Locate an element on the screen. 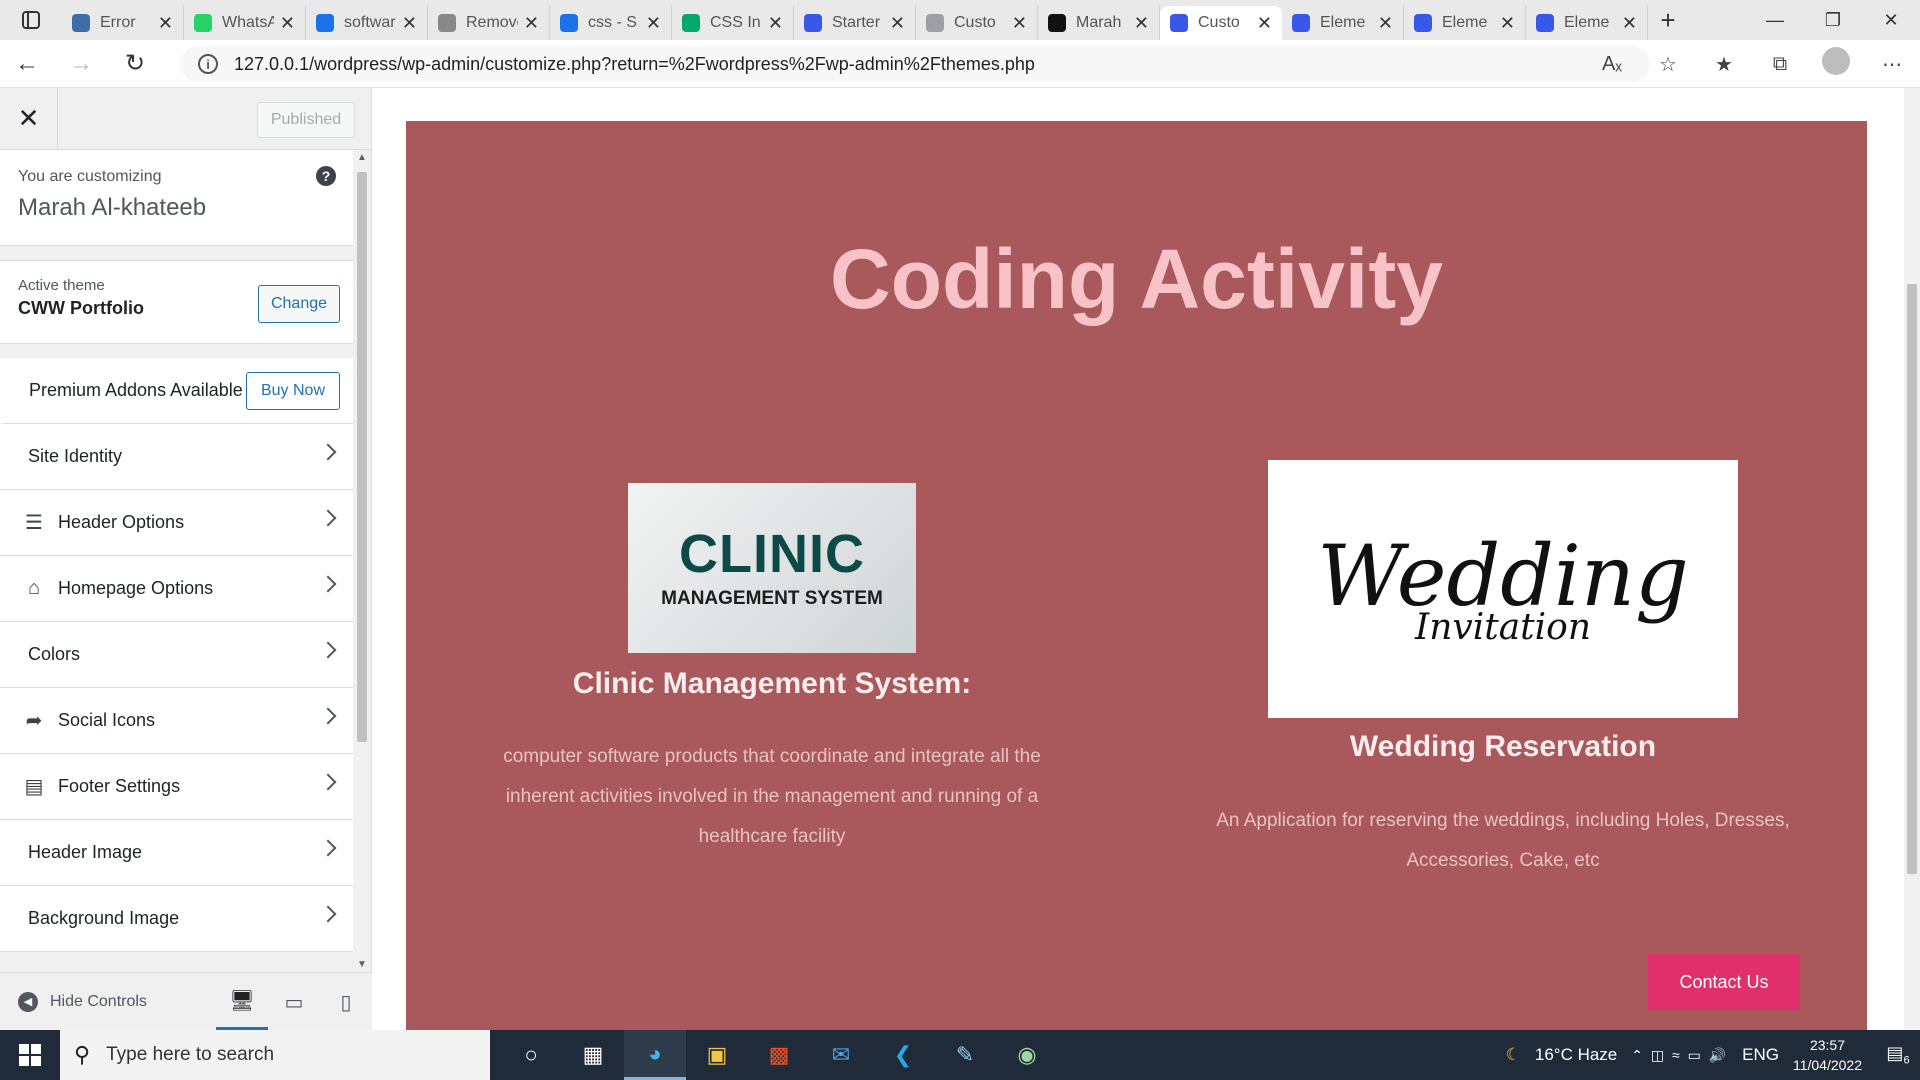 This screenshot has width=1920, height=1080. more-menu-icon: ⋯ is located at coordinates (1892, 64).